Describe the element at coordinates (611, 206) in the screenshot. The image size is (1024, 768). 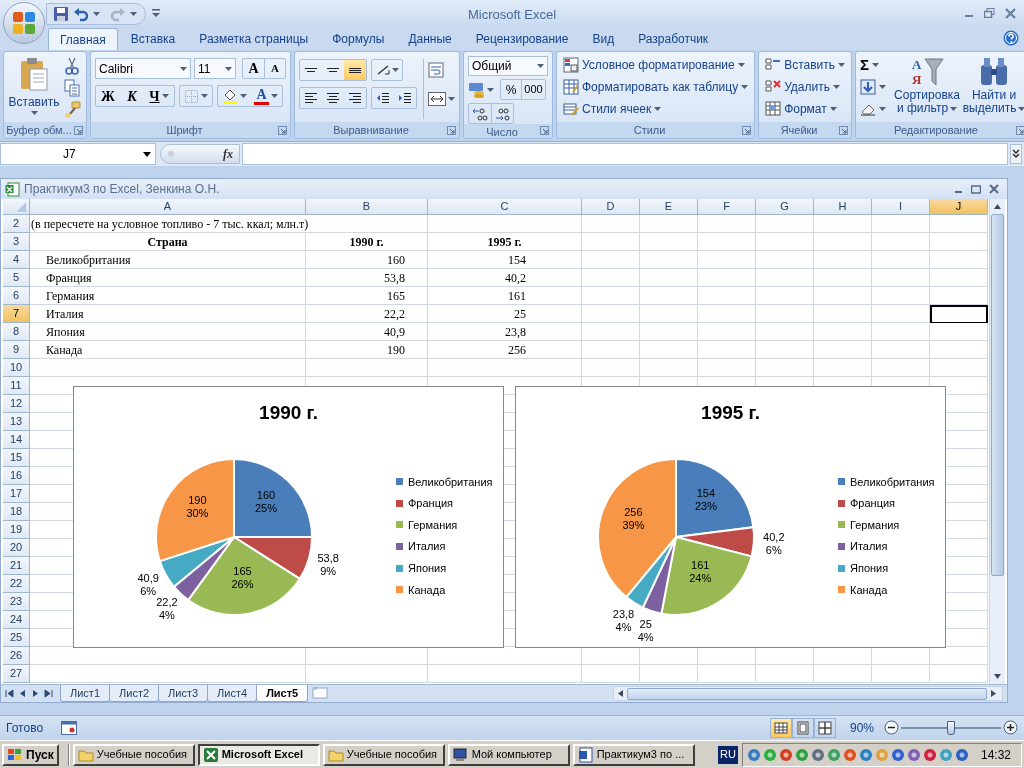
I see `column-header: D` at that location.